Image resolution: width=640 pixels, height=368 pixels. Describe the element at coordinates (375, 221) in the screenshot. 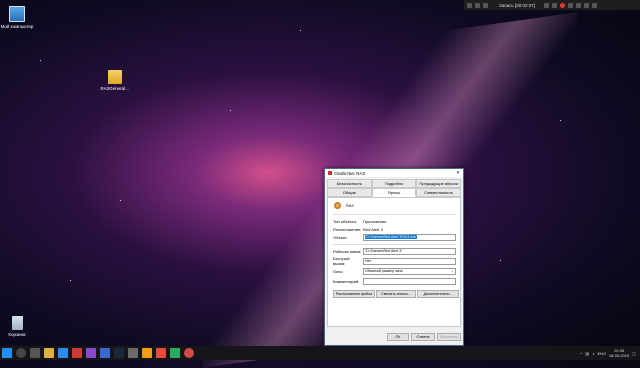

I see `type-value: Приложение` at that location.